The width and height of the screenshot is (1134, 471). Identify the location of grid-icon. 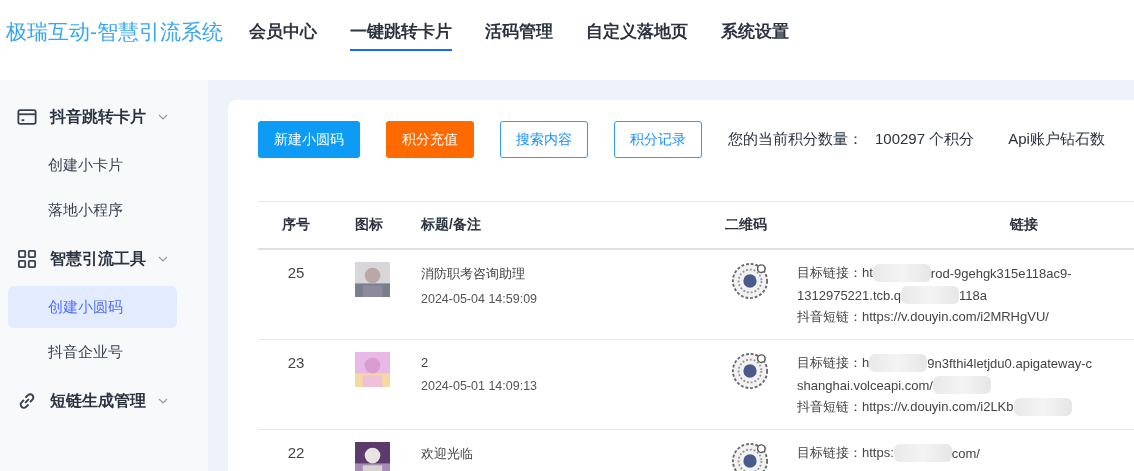
(27, 259).